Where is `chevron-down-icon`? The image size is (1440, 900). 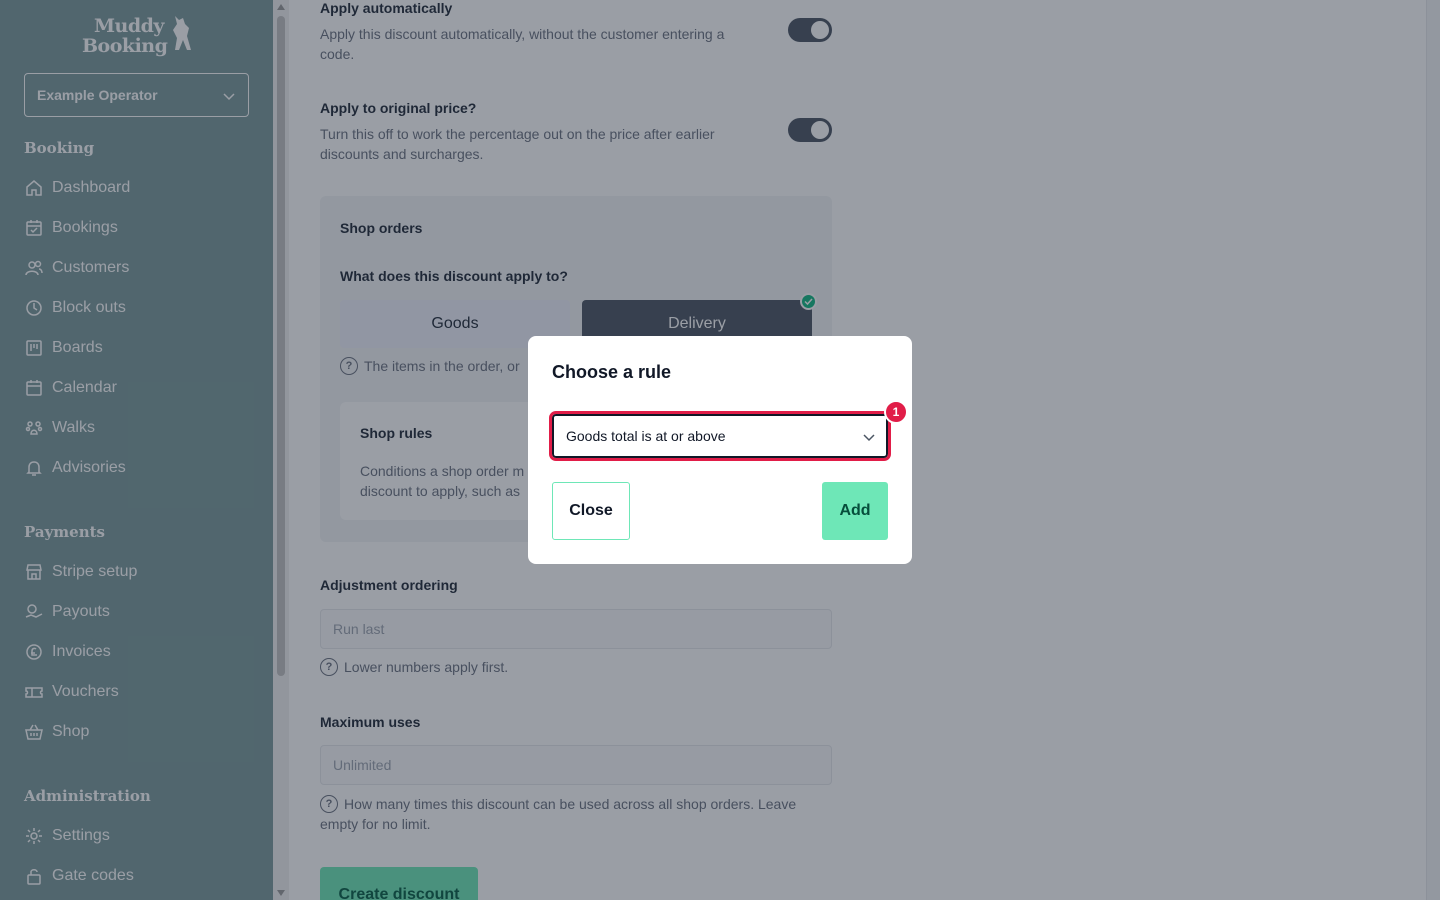
chevron-down-icon is located at coordinates (869, 438).